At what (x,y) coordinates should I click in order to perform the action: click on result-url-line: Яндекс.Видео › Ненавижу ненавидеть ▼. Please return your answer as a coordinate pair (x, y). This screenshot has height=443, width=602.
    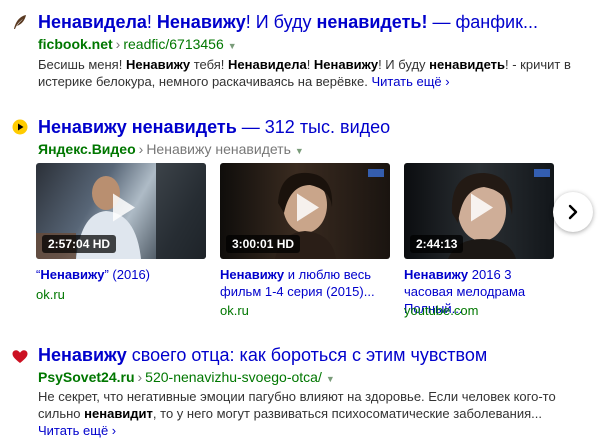
    Looking at the image, I should click on (171, 150).